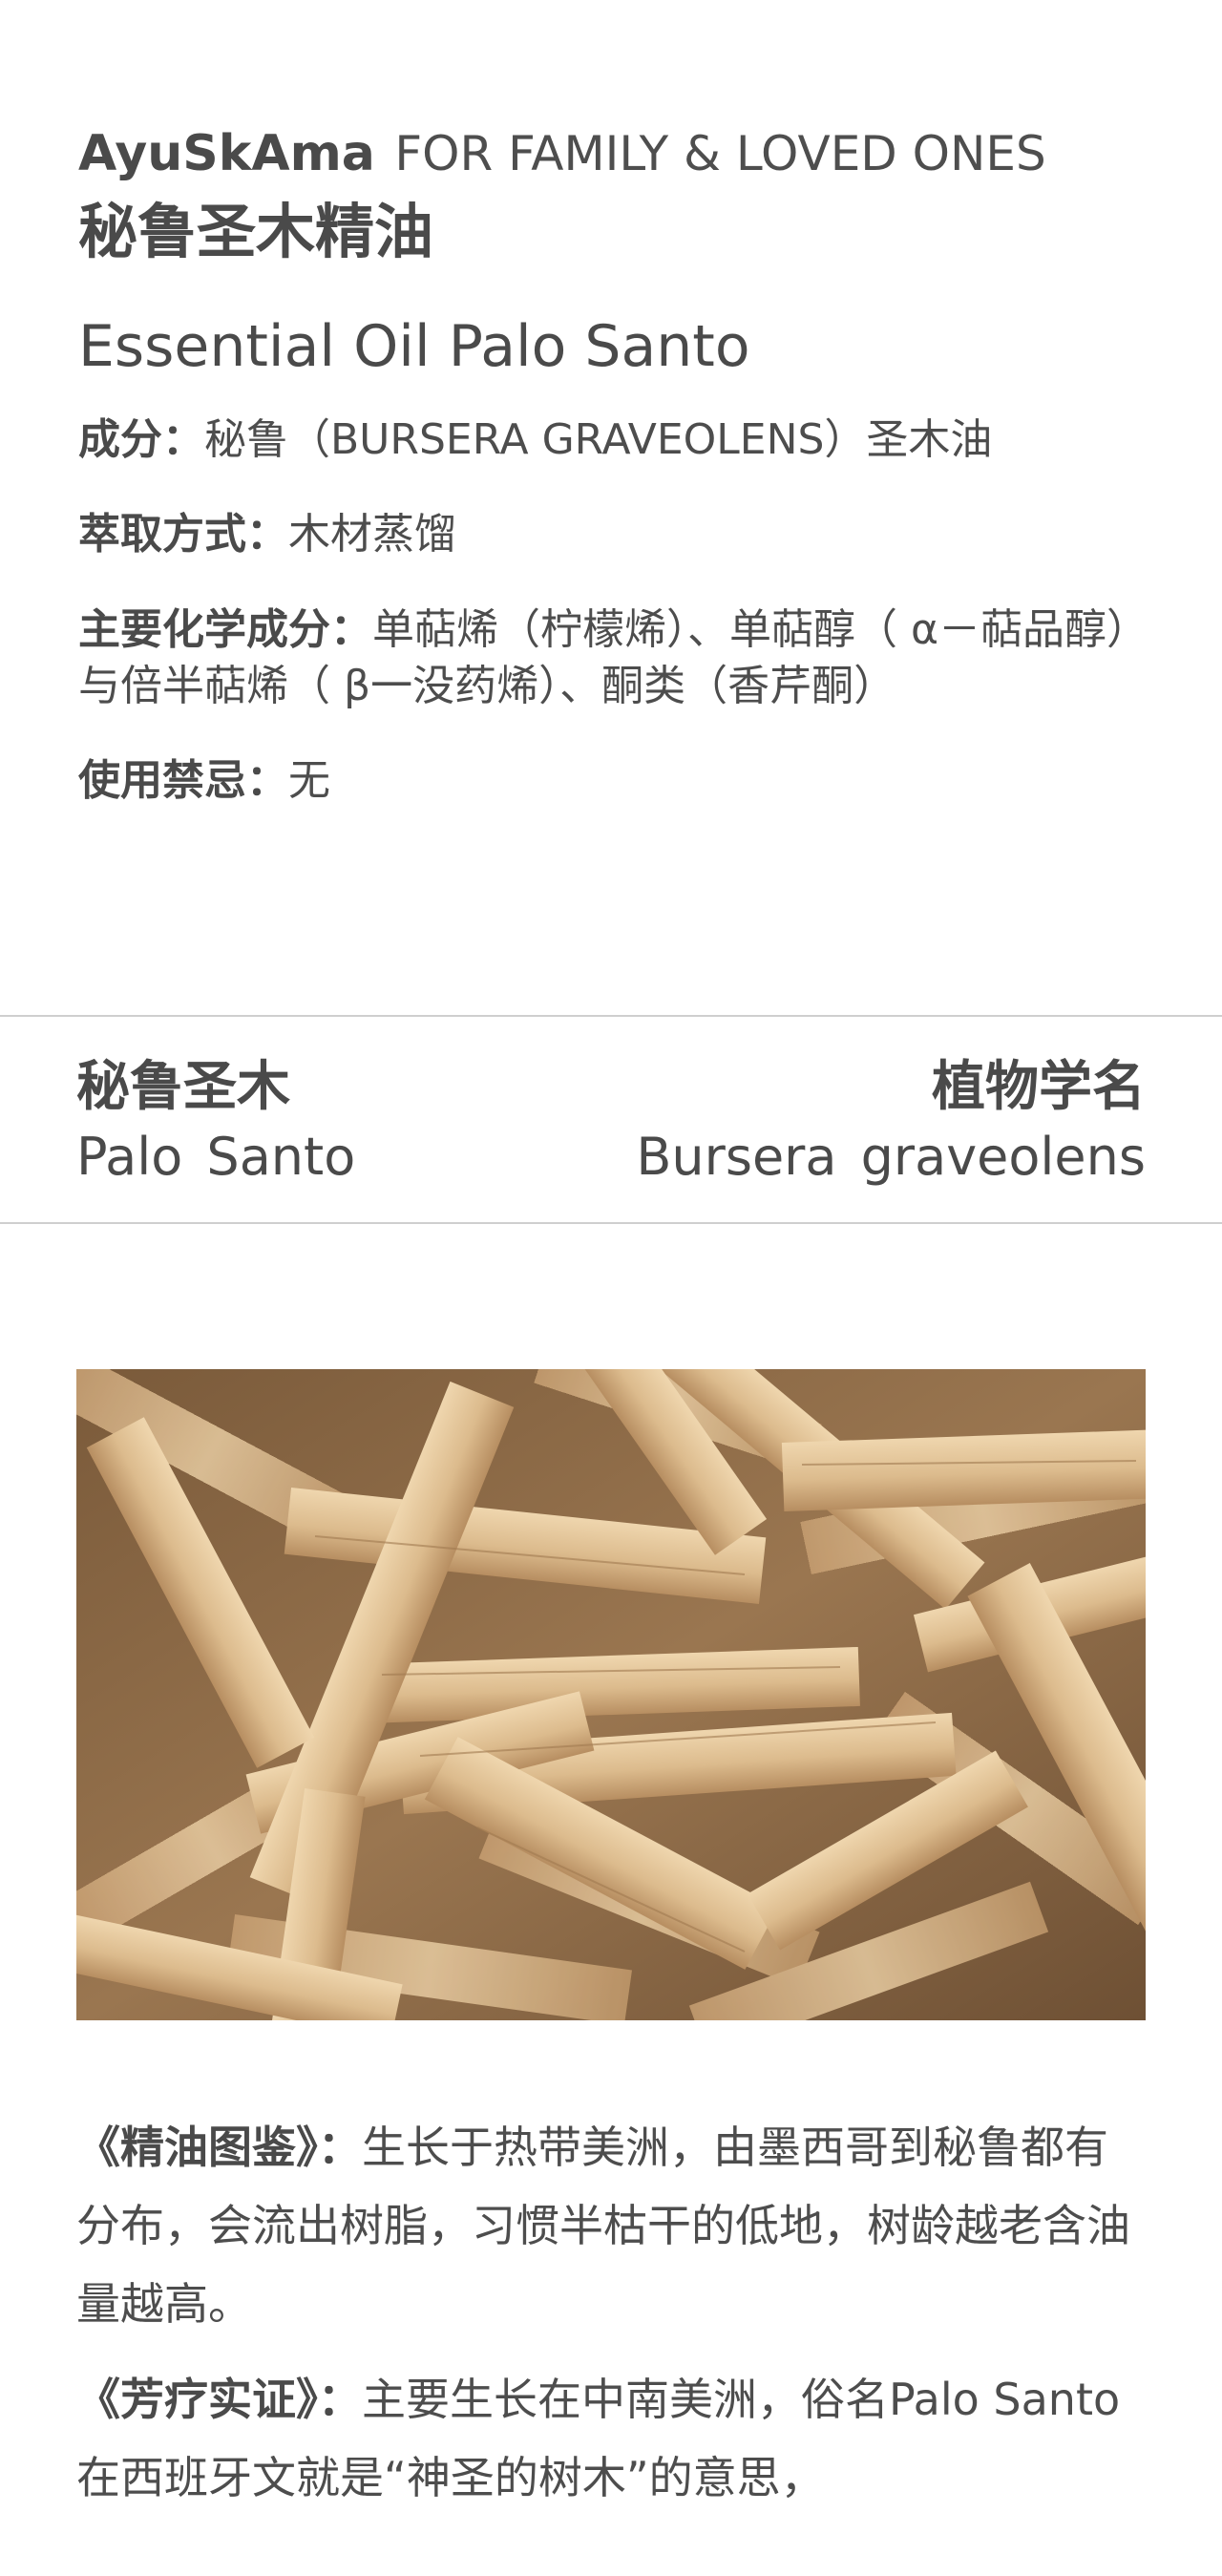 The height and width of the screenshot is (2576, 1222). I want to click on botanical-name-block: 植物学名 Bursera graveolens, so click(891, 1122).